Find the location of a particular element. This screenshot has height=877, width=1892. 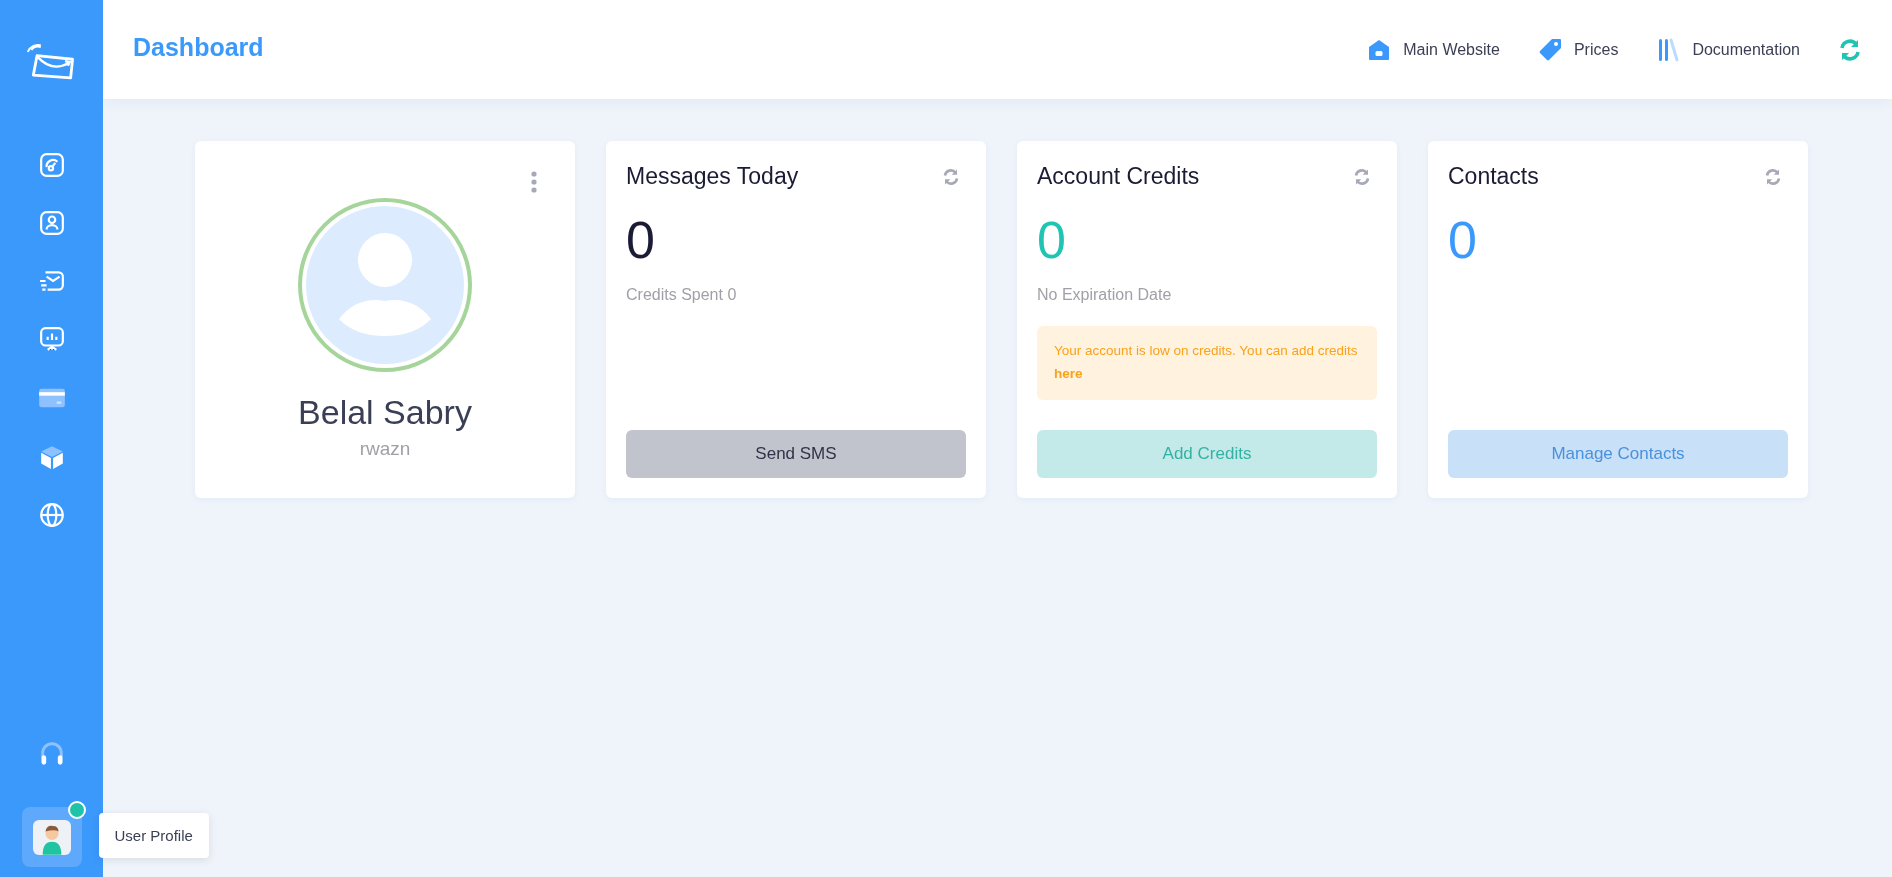

user-name: Belal Sabry is located at coordinates (385, 412).